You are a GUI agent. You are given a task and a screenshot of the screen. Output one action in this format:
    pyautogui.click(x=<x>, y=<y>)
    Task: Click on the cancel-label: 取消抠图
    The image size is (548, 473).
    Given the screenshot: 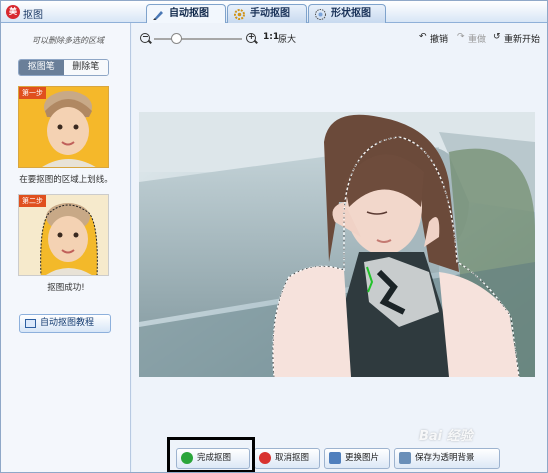 What is the action you would take?
    pyautogui.click(x=292, y=458)
    